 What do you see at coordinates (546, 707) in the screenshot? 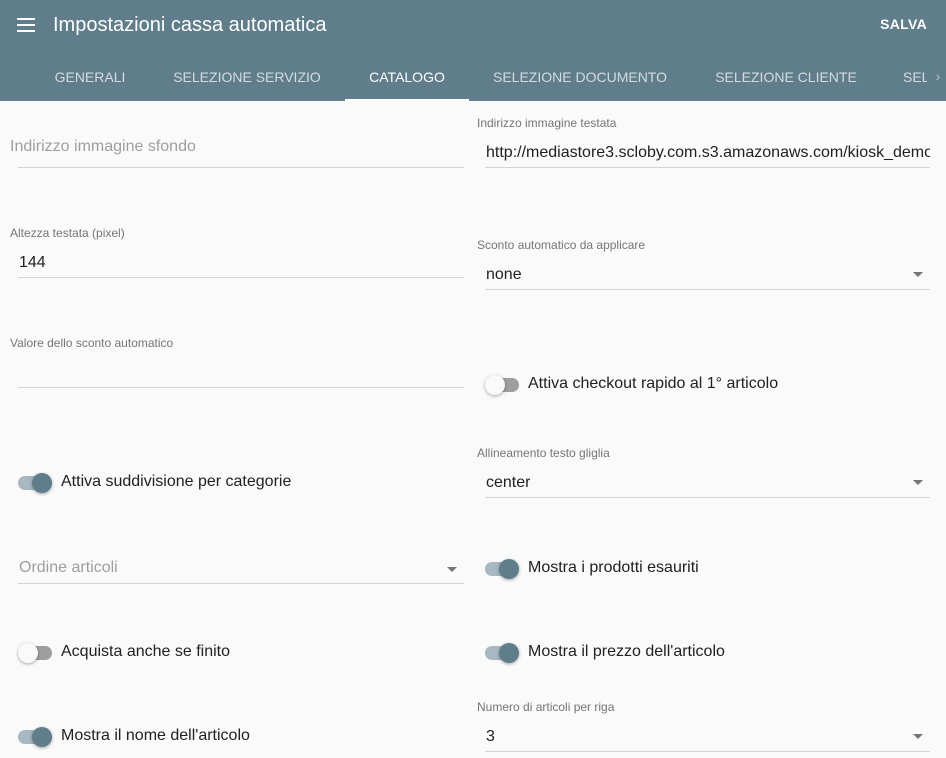
I see `items-per-row-label: Numero di articoli per riga` at bounding box center [546, 707].